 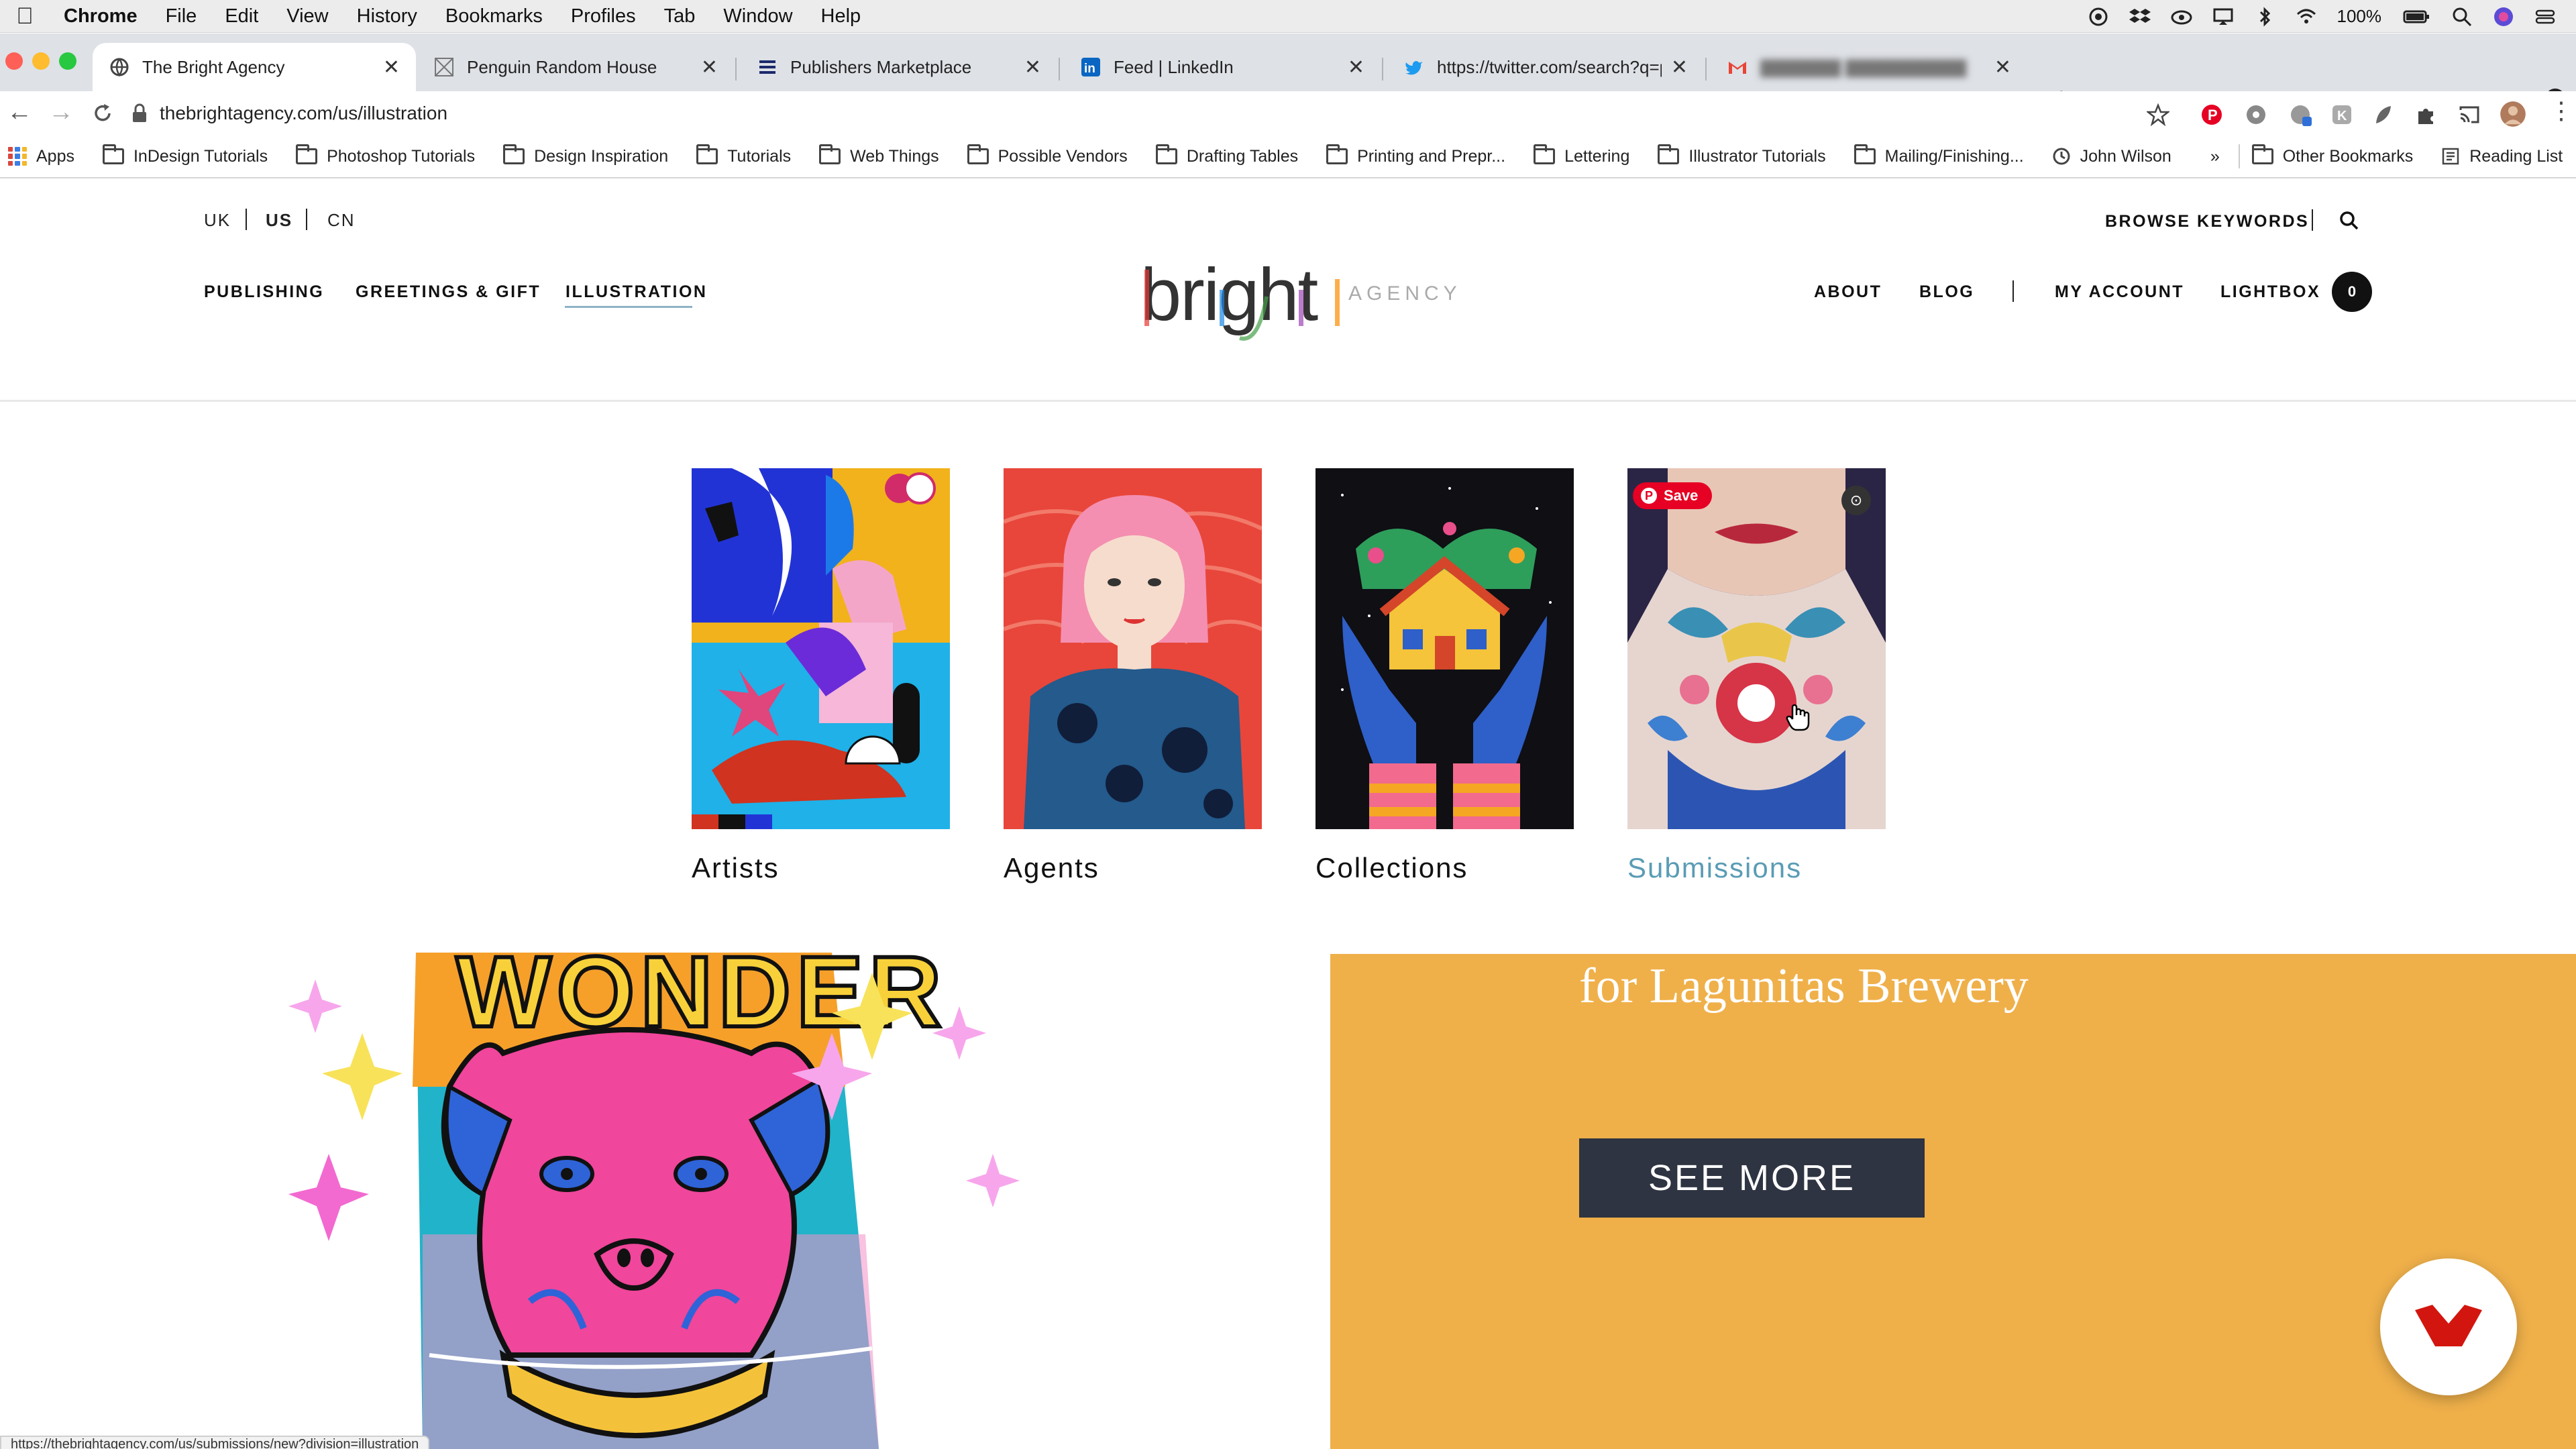 I want to click on nav-illustration: ILLUSTRATION, so click(x=636, y=292).